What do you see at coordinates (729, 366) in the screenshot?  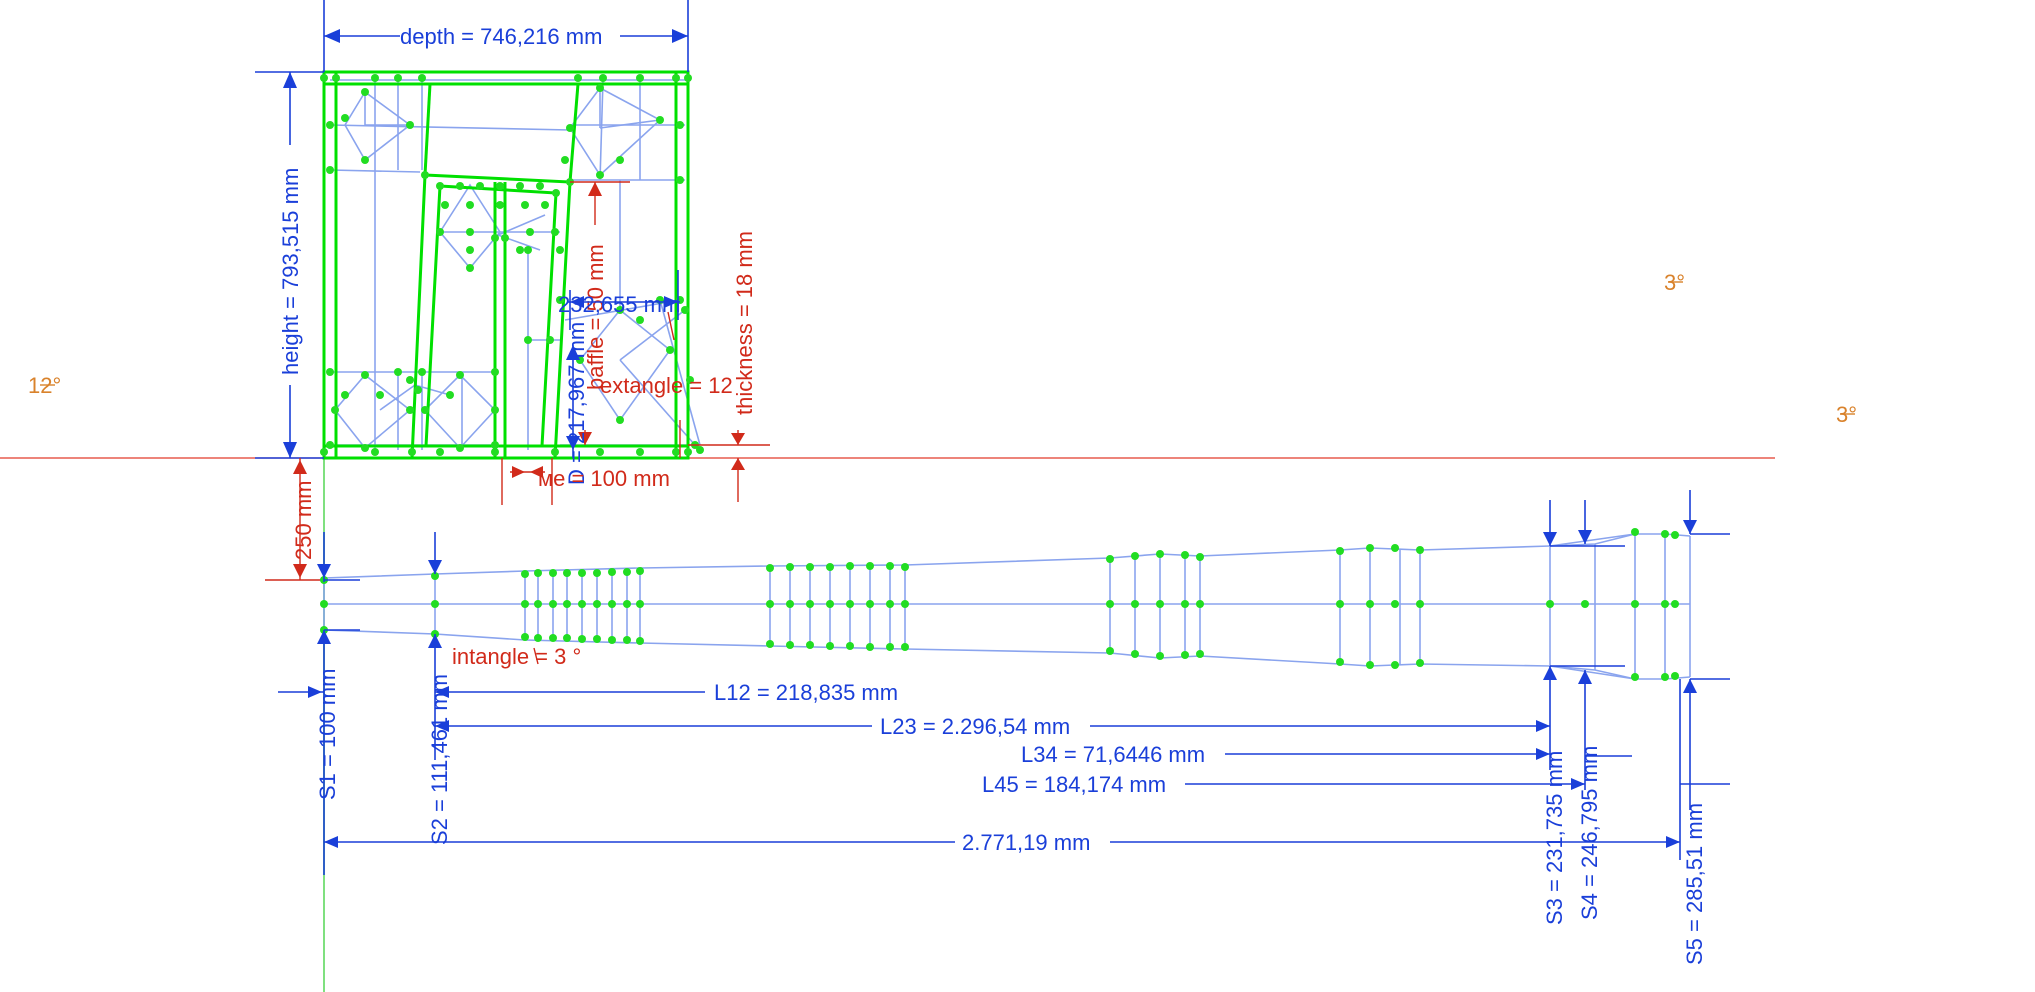 I see `dim-thickness: thickness = 18 mm` at bounding box center [729, 366].